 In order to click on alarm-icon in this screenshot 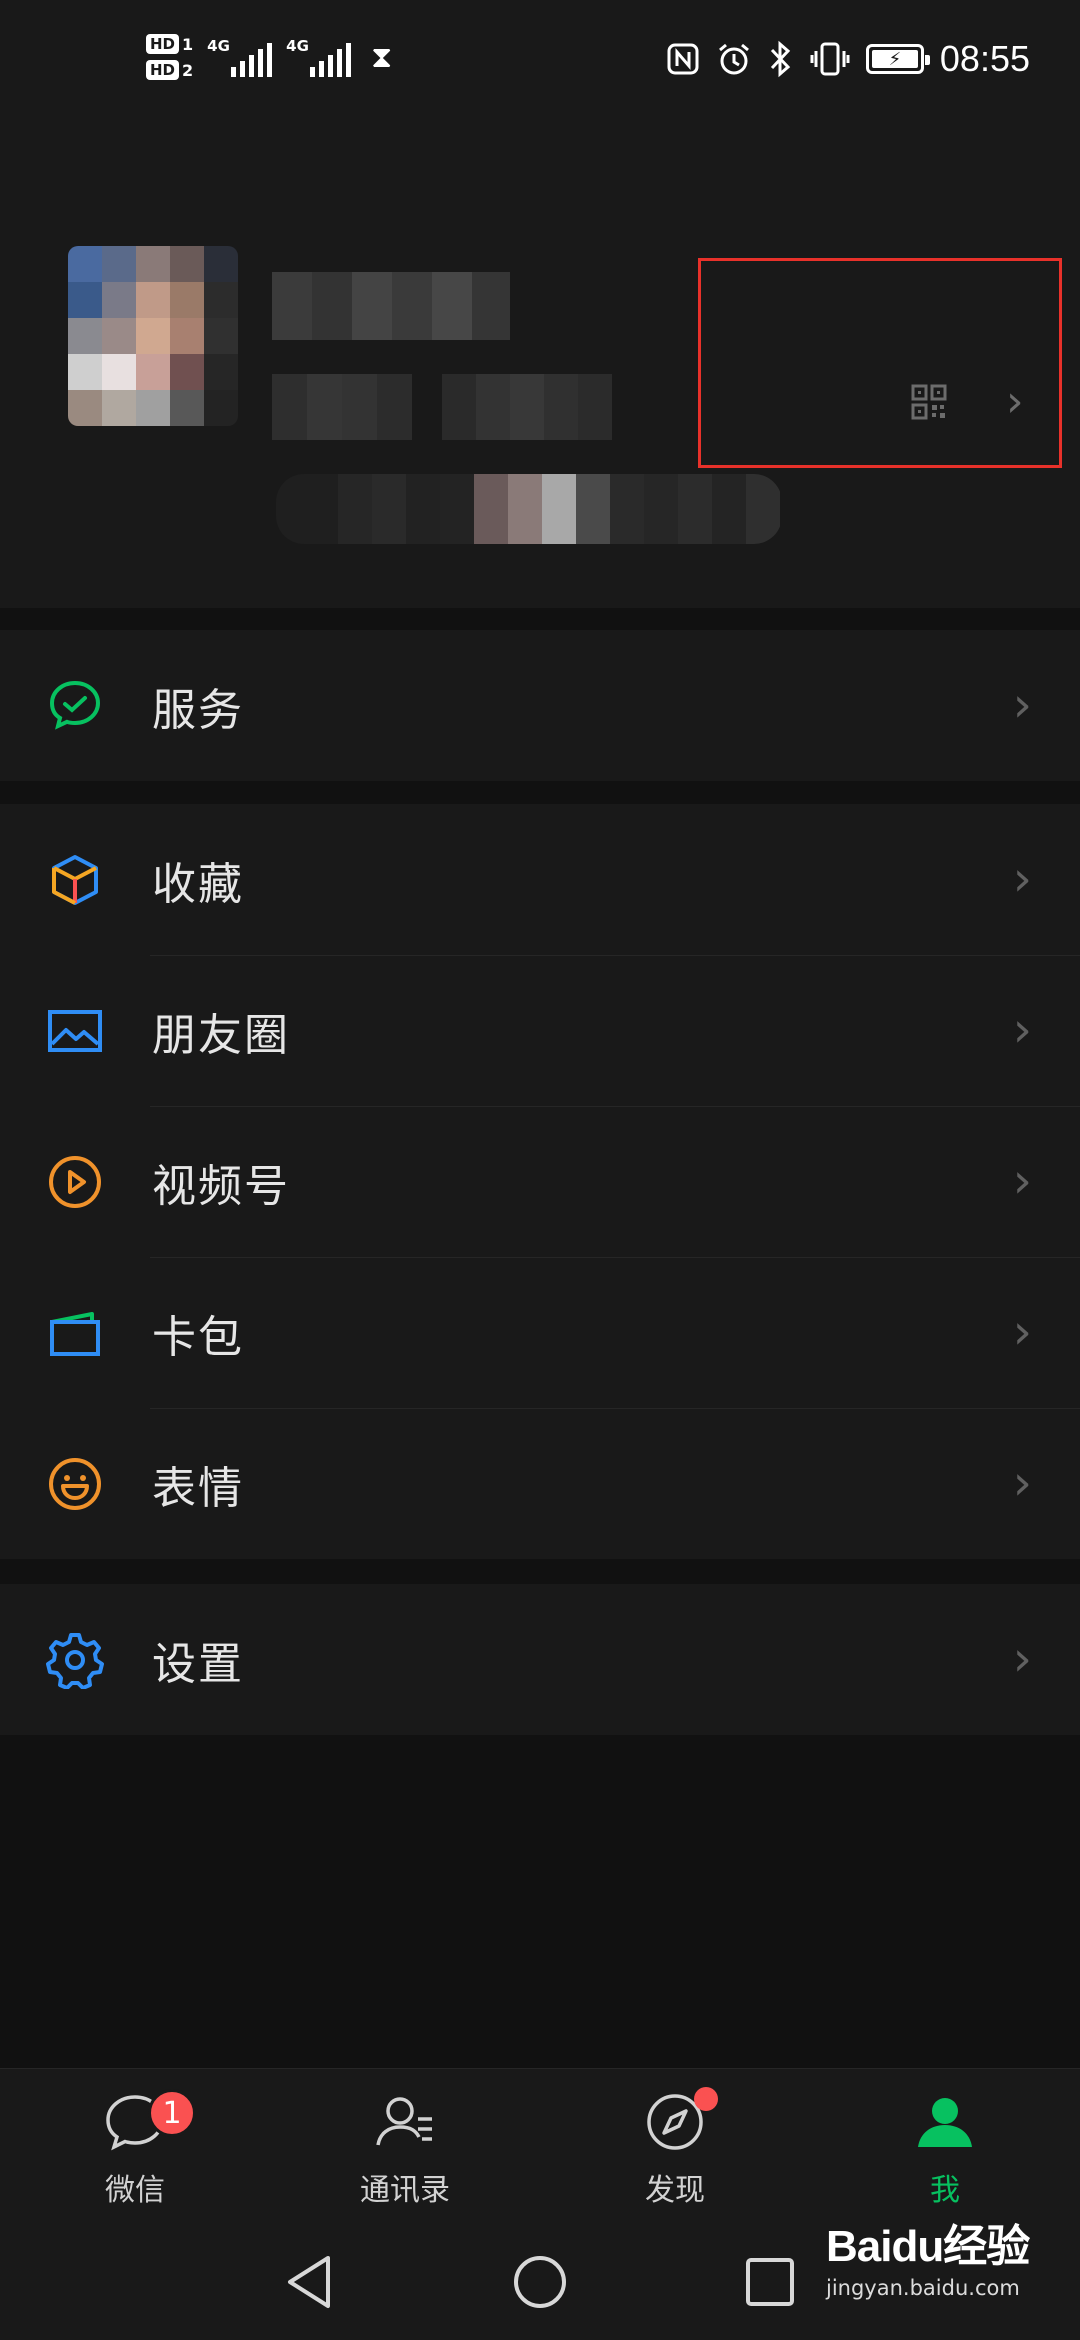, I will do `click(733, 59)`.